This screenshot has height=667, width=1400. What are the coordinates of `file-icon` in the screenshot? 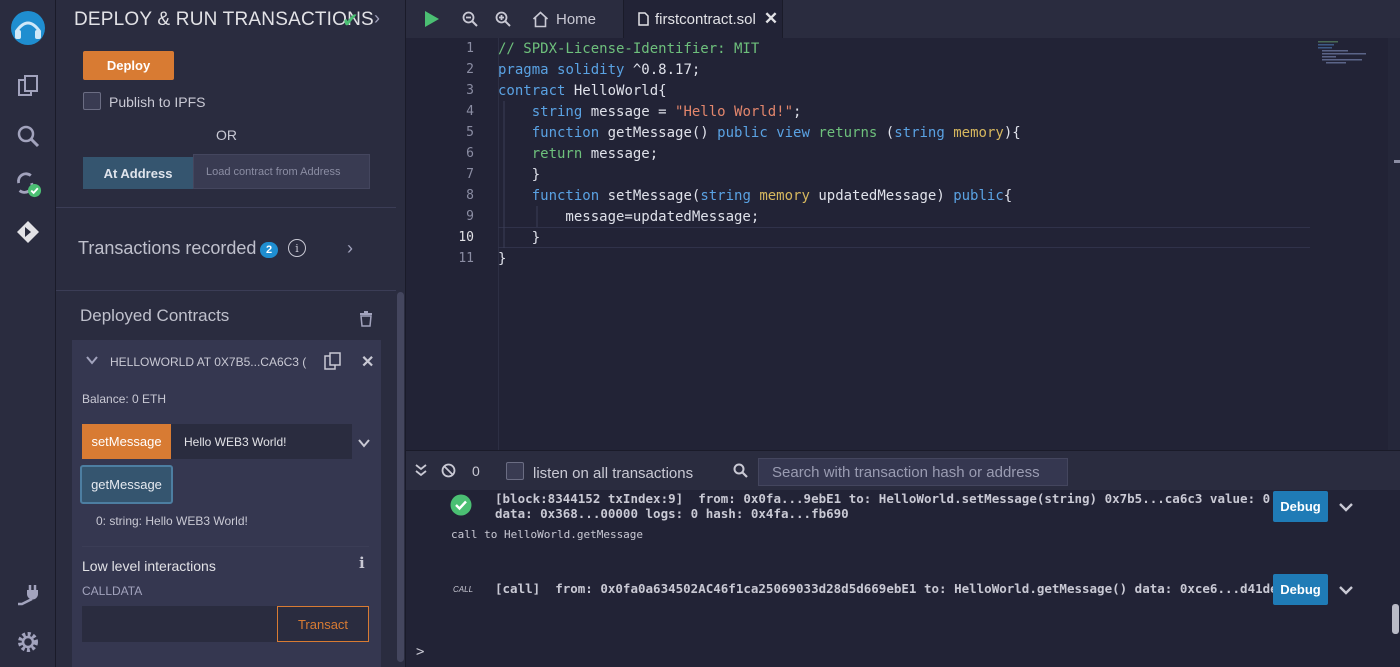 It's located at (643, 19).